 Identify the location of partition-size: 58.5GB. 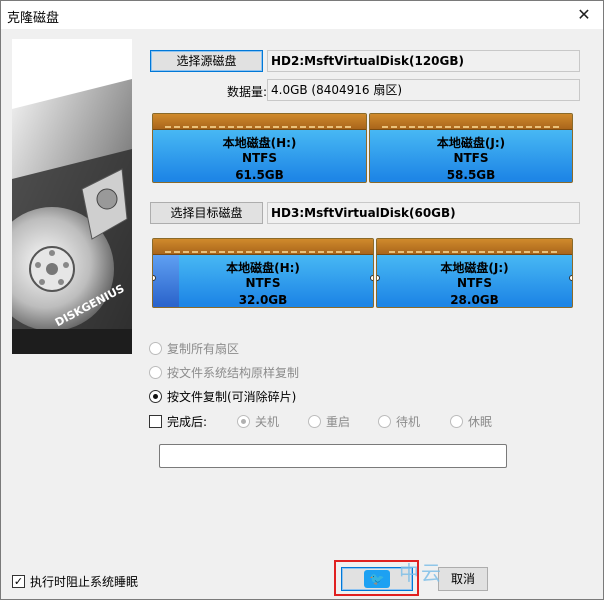
(471, 175).